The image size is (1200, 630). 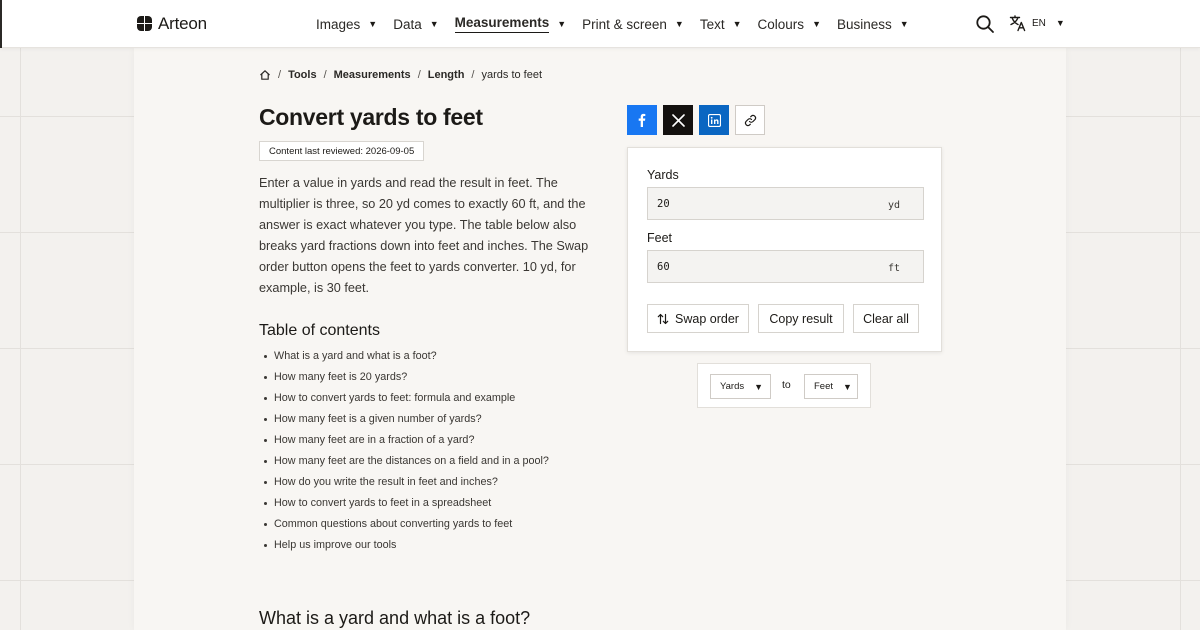 What do you see at coordinates (371, 117) in the screenshot?
I see `page-title: Convert yards to feet` at bounding box center [371, 117].